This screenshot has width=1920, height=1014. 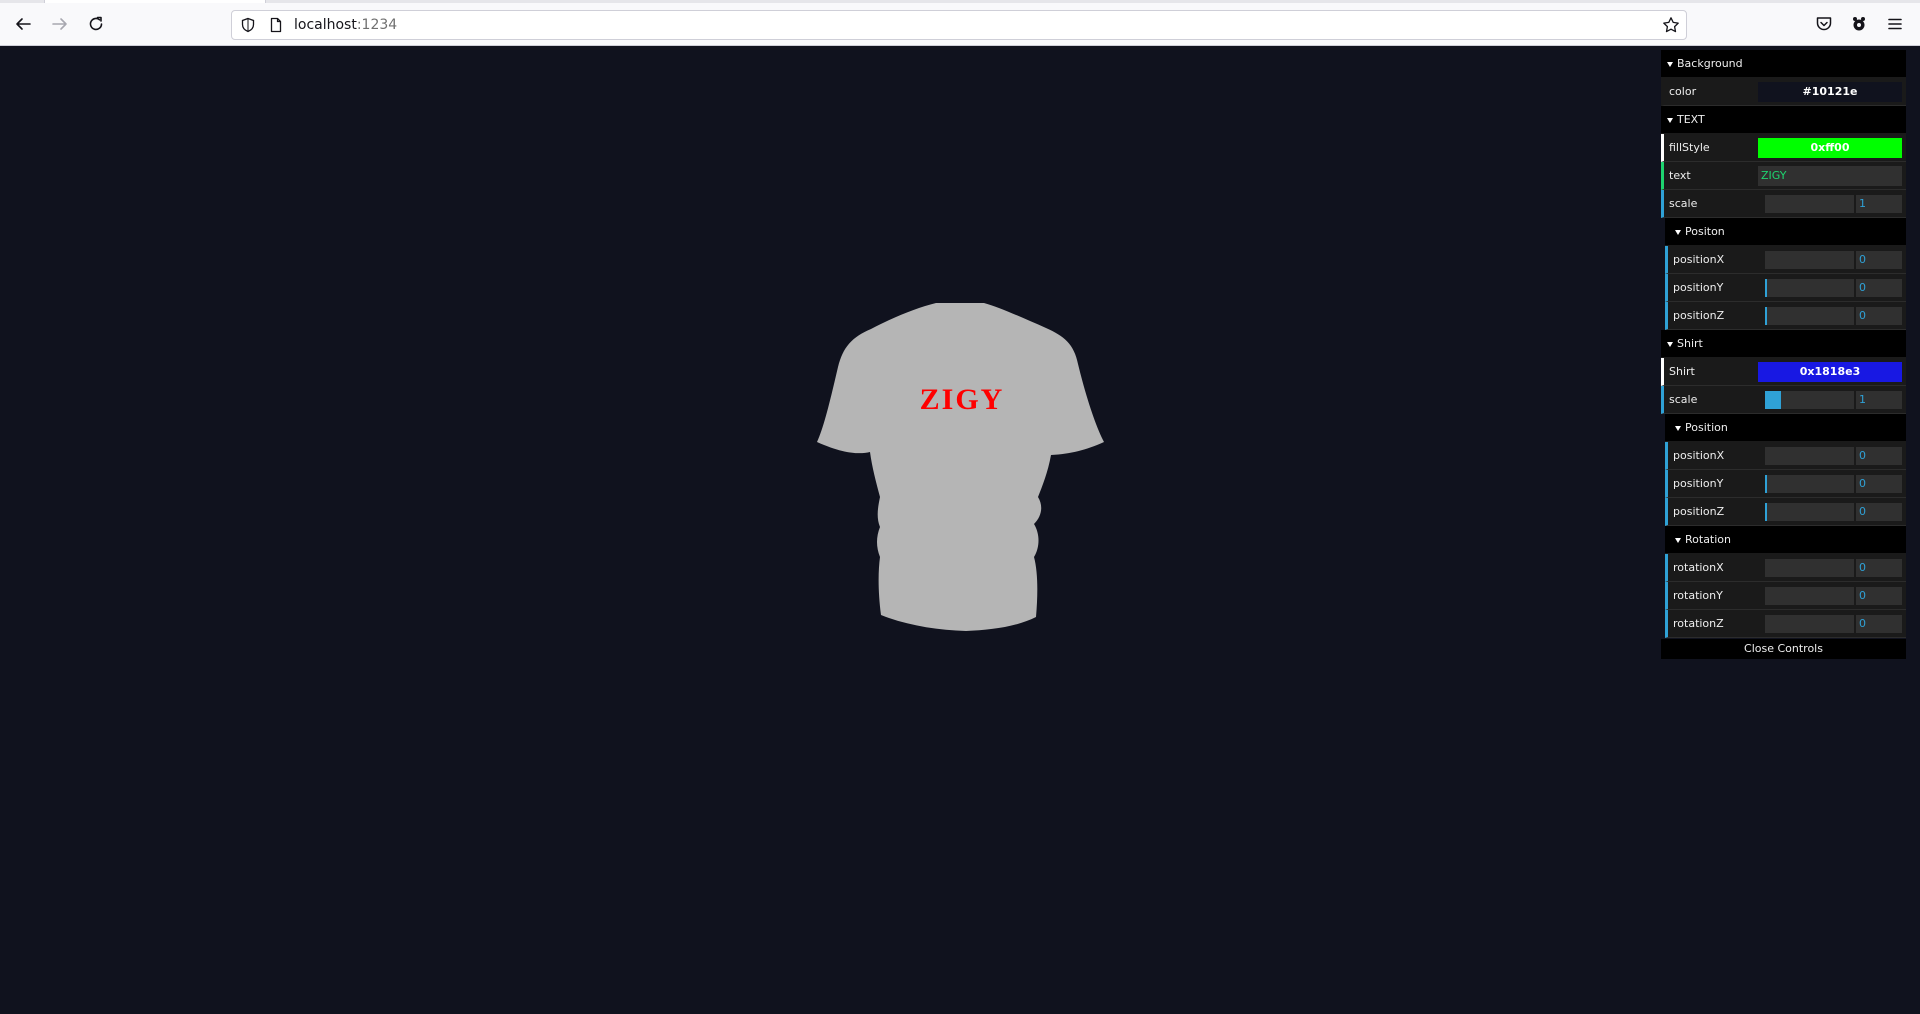 I want to click on arrow-right-icon, so click(x=59, y=24).